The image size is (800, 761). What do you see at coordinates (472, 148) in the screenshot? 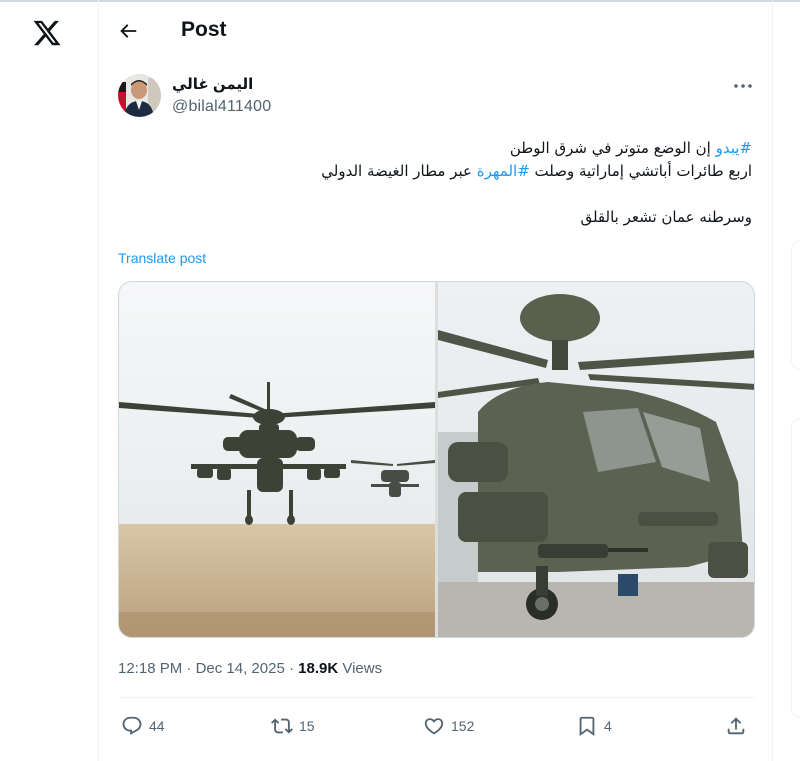
I see `tweet-line-1: #يبدو إن الوضع متوتر في شرق الوطن` at bounding box center [472, 148].